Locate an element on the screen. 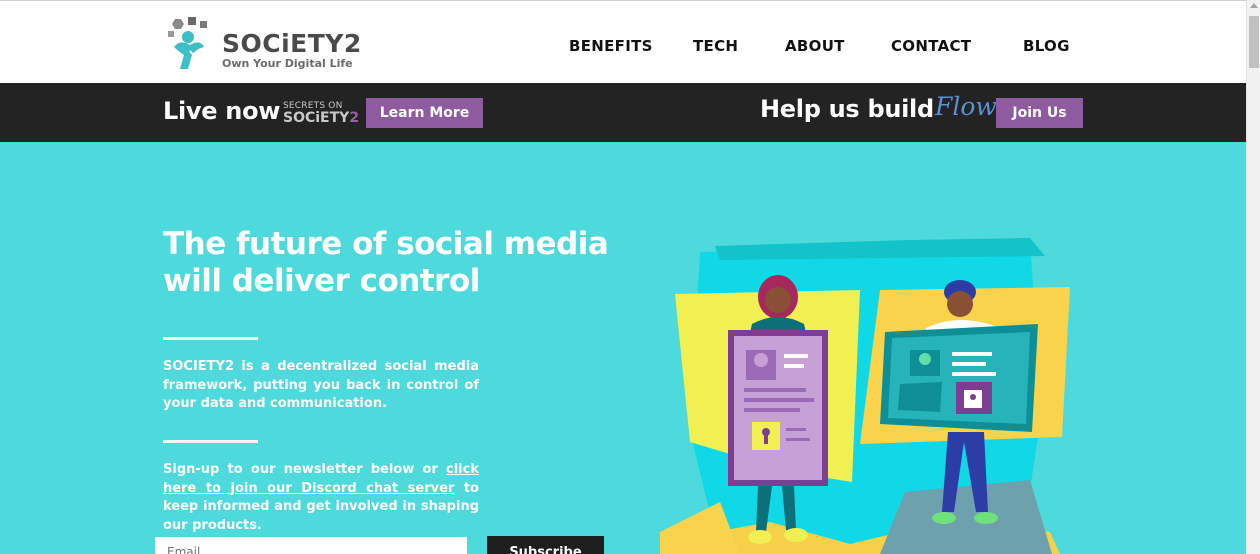  vertical-scrollbar is located at coordinates (1253, 277).